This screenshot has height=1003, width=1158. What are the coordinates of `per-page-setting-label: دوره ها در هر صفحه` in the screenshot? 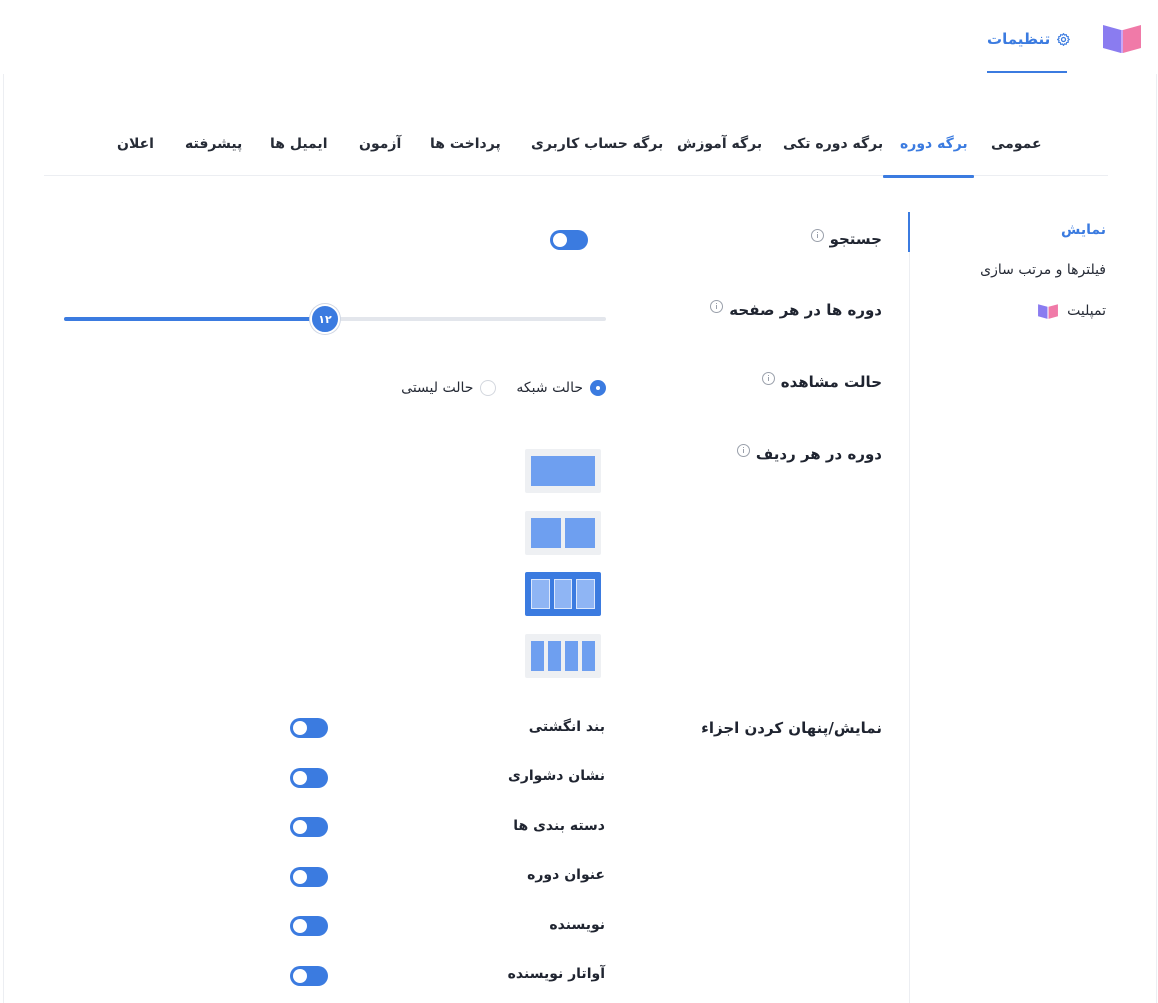 It's located at (796, 309).